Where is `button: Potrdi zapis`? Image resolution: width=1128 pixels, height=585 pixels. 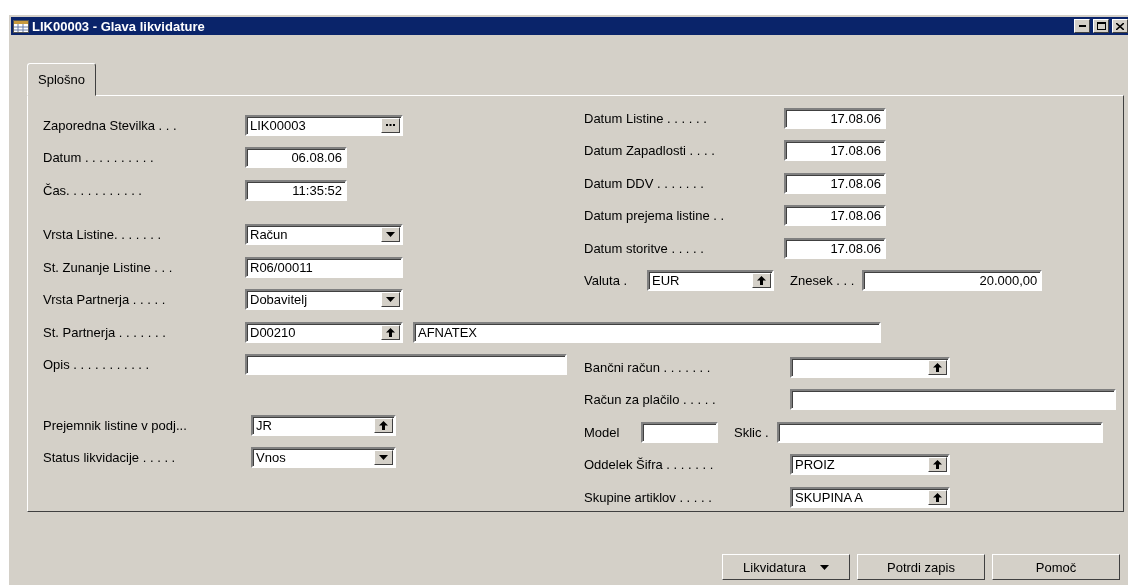 button: Potrdi zapis is located at coordinates (921, 567).